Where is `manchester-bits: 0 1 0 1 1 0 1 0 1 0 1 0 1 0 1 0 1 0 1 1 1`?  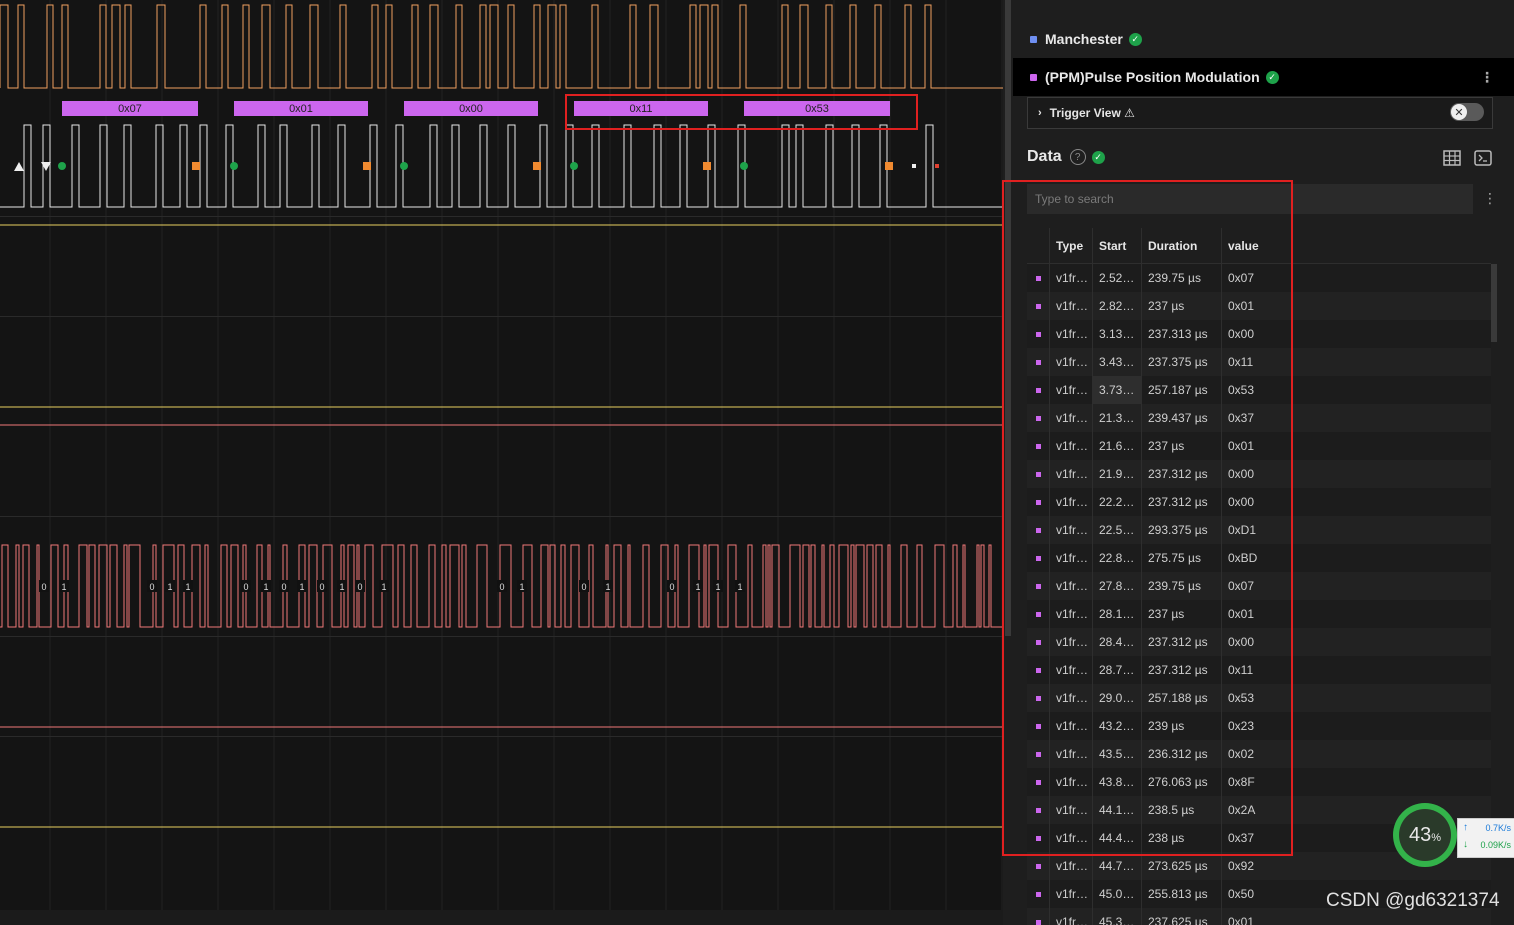
manchester-bits: 0 1 0 1 1 0 1 0 1 0 1 0 1 0 1 0 1 0 1 1 1 is located at coordinates (392, 586).